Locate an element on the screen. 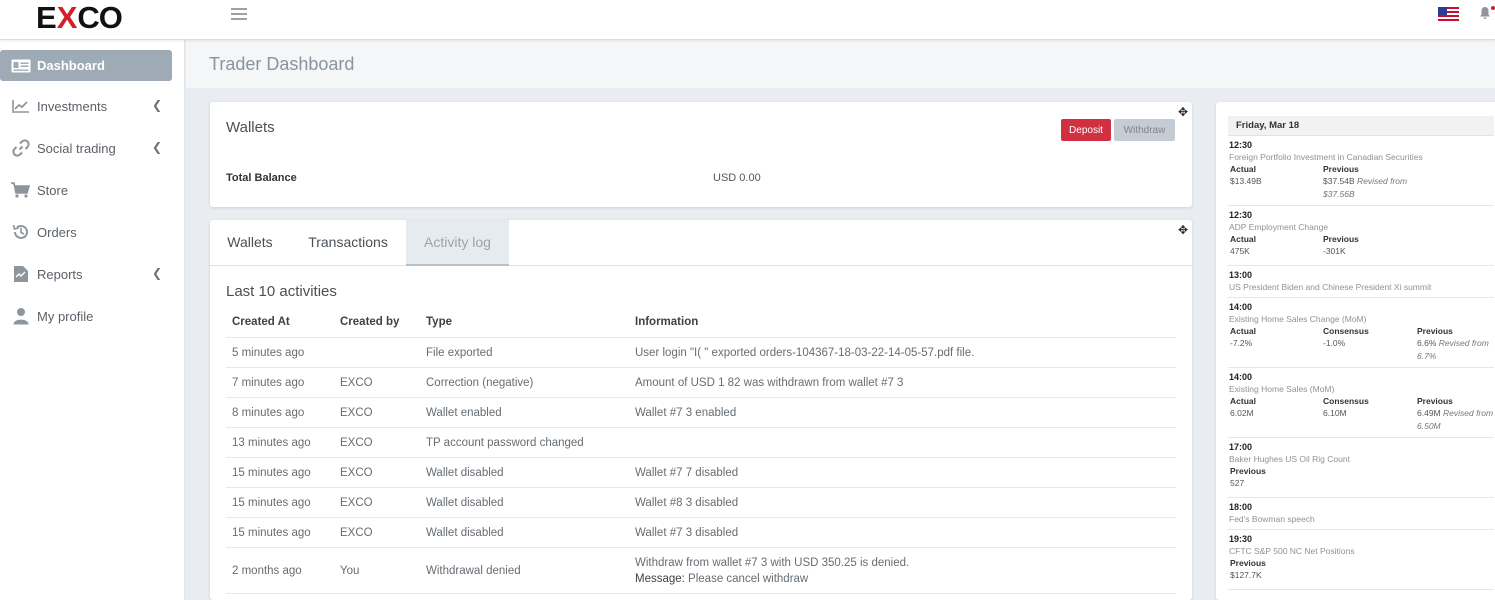 Image resolution: width=1495 pixels, height=600 pixels. sidebar-item-label: Social trading is located at coordinates (76, 148).